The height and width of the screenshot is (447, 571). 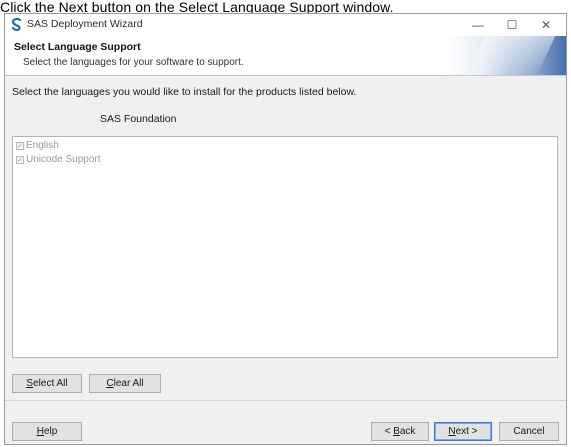 I want to click on back-button: < Back, so click(x=400, y=431).